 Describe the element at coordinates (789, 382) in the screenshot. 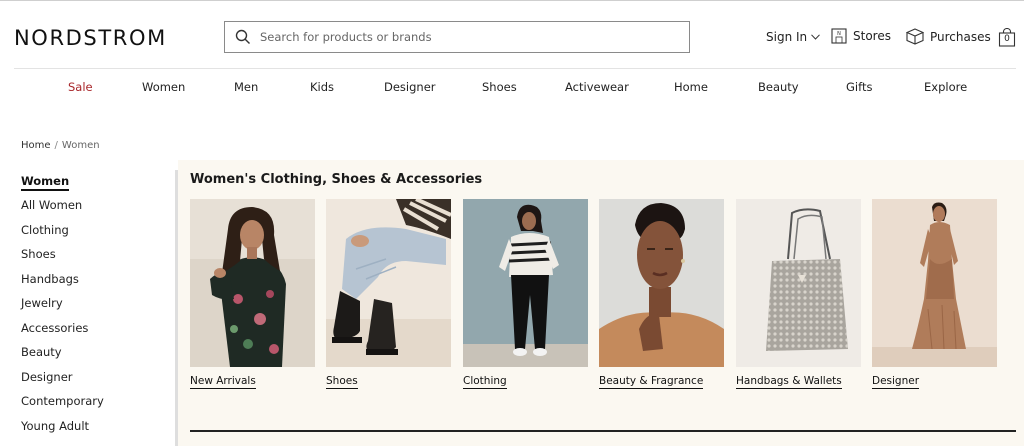

I see `category-label: Handbags & Wallets` at that location.